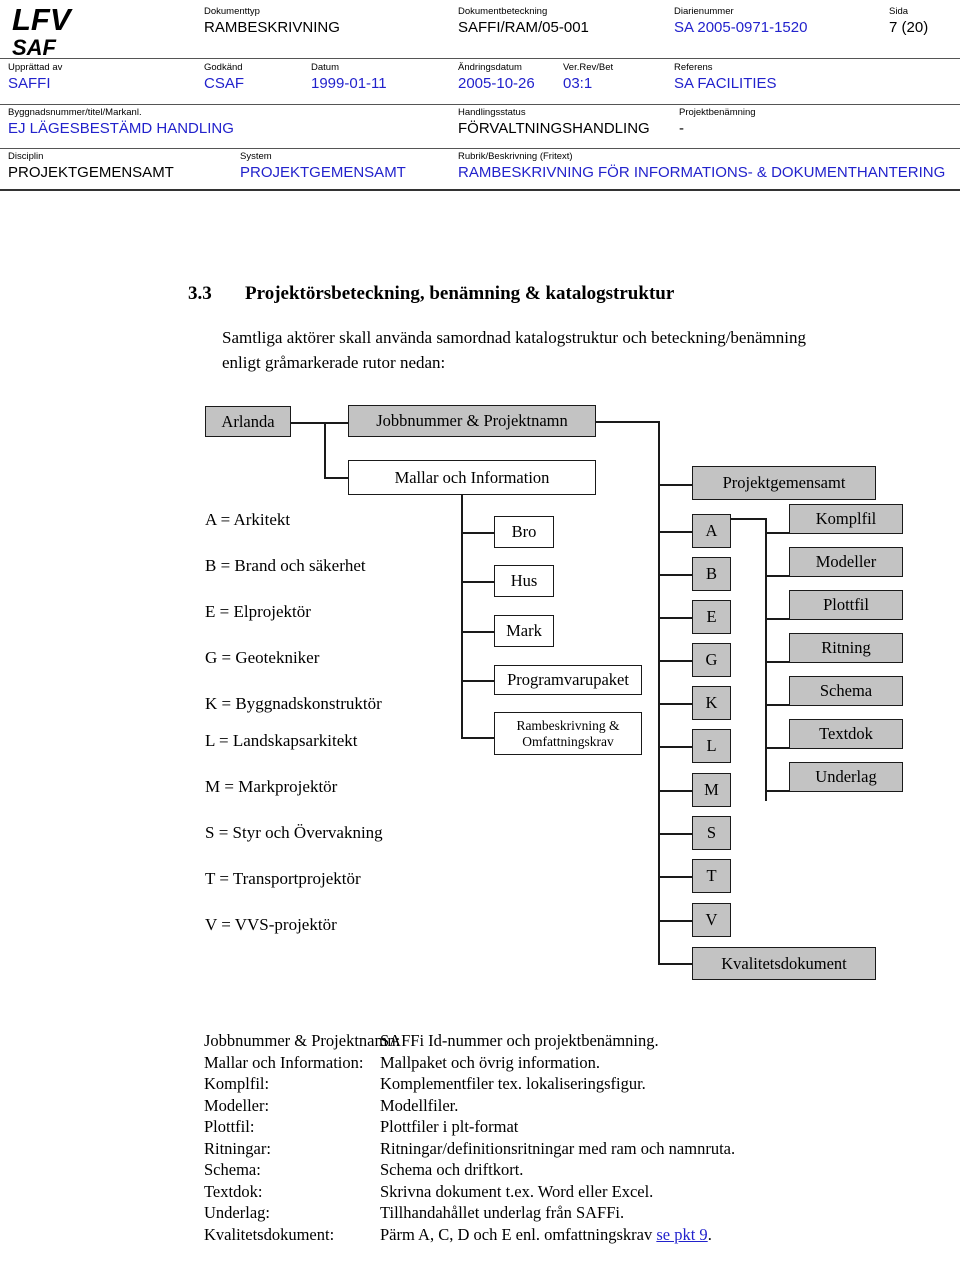 The width and height of the screenshot is (960, 1270). I want to click on node-hus: Hus, so click(524, 581).